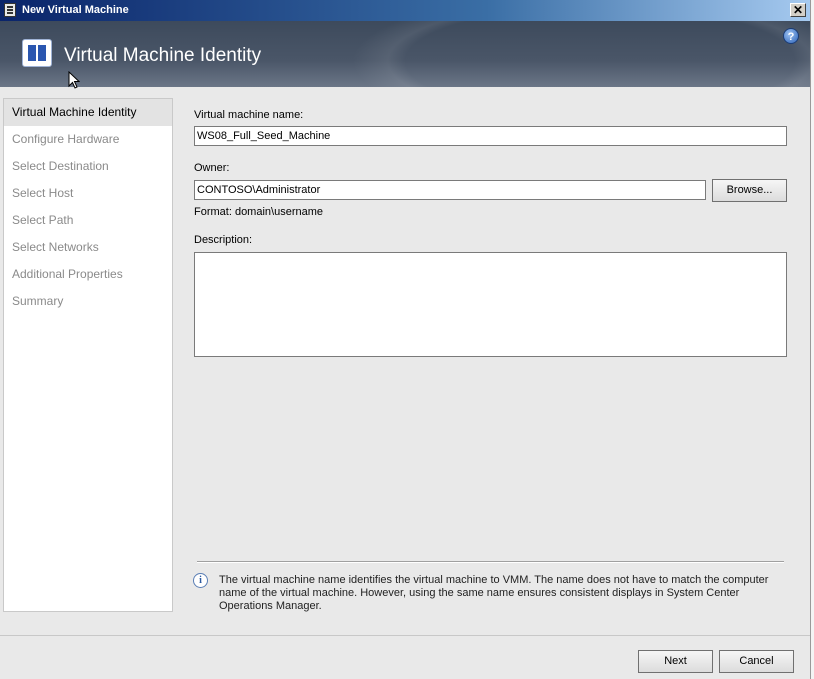  What do you see at coordinates (200, 580) in the screenshot?
I see `info-icon: i` at bounding box center [200, 580].